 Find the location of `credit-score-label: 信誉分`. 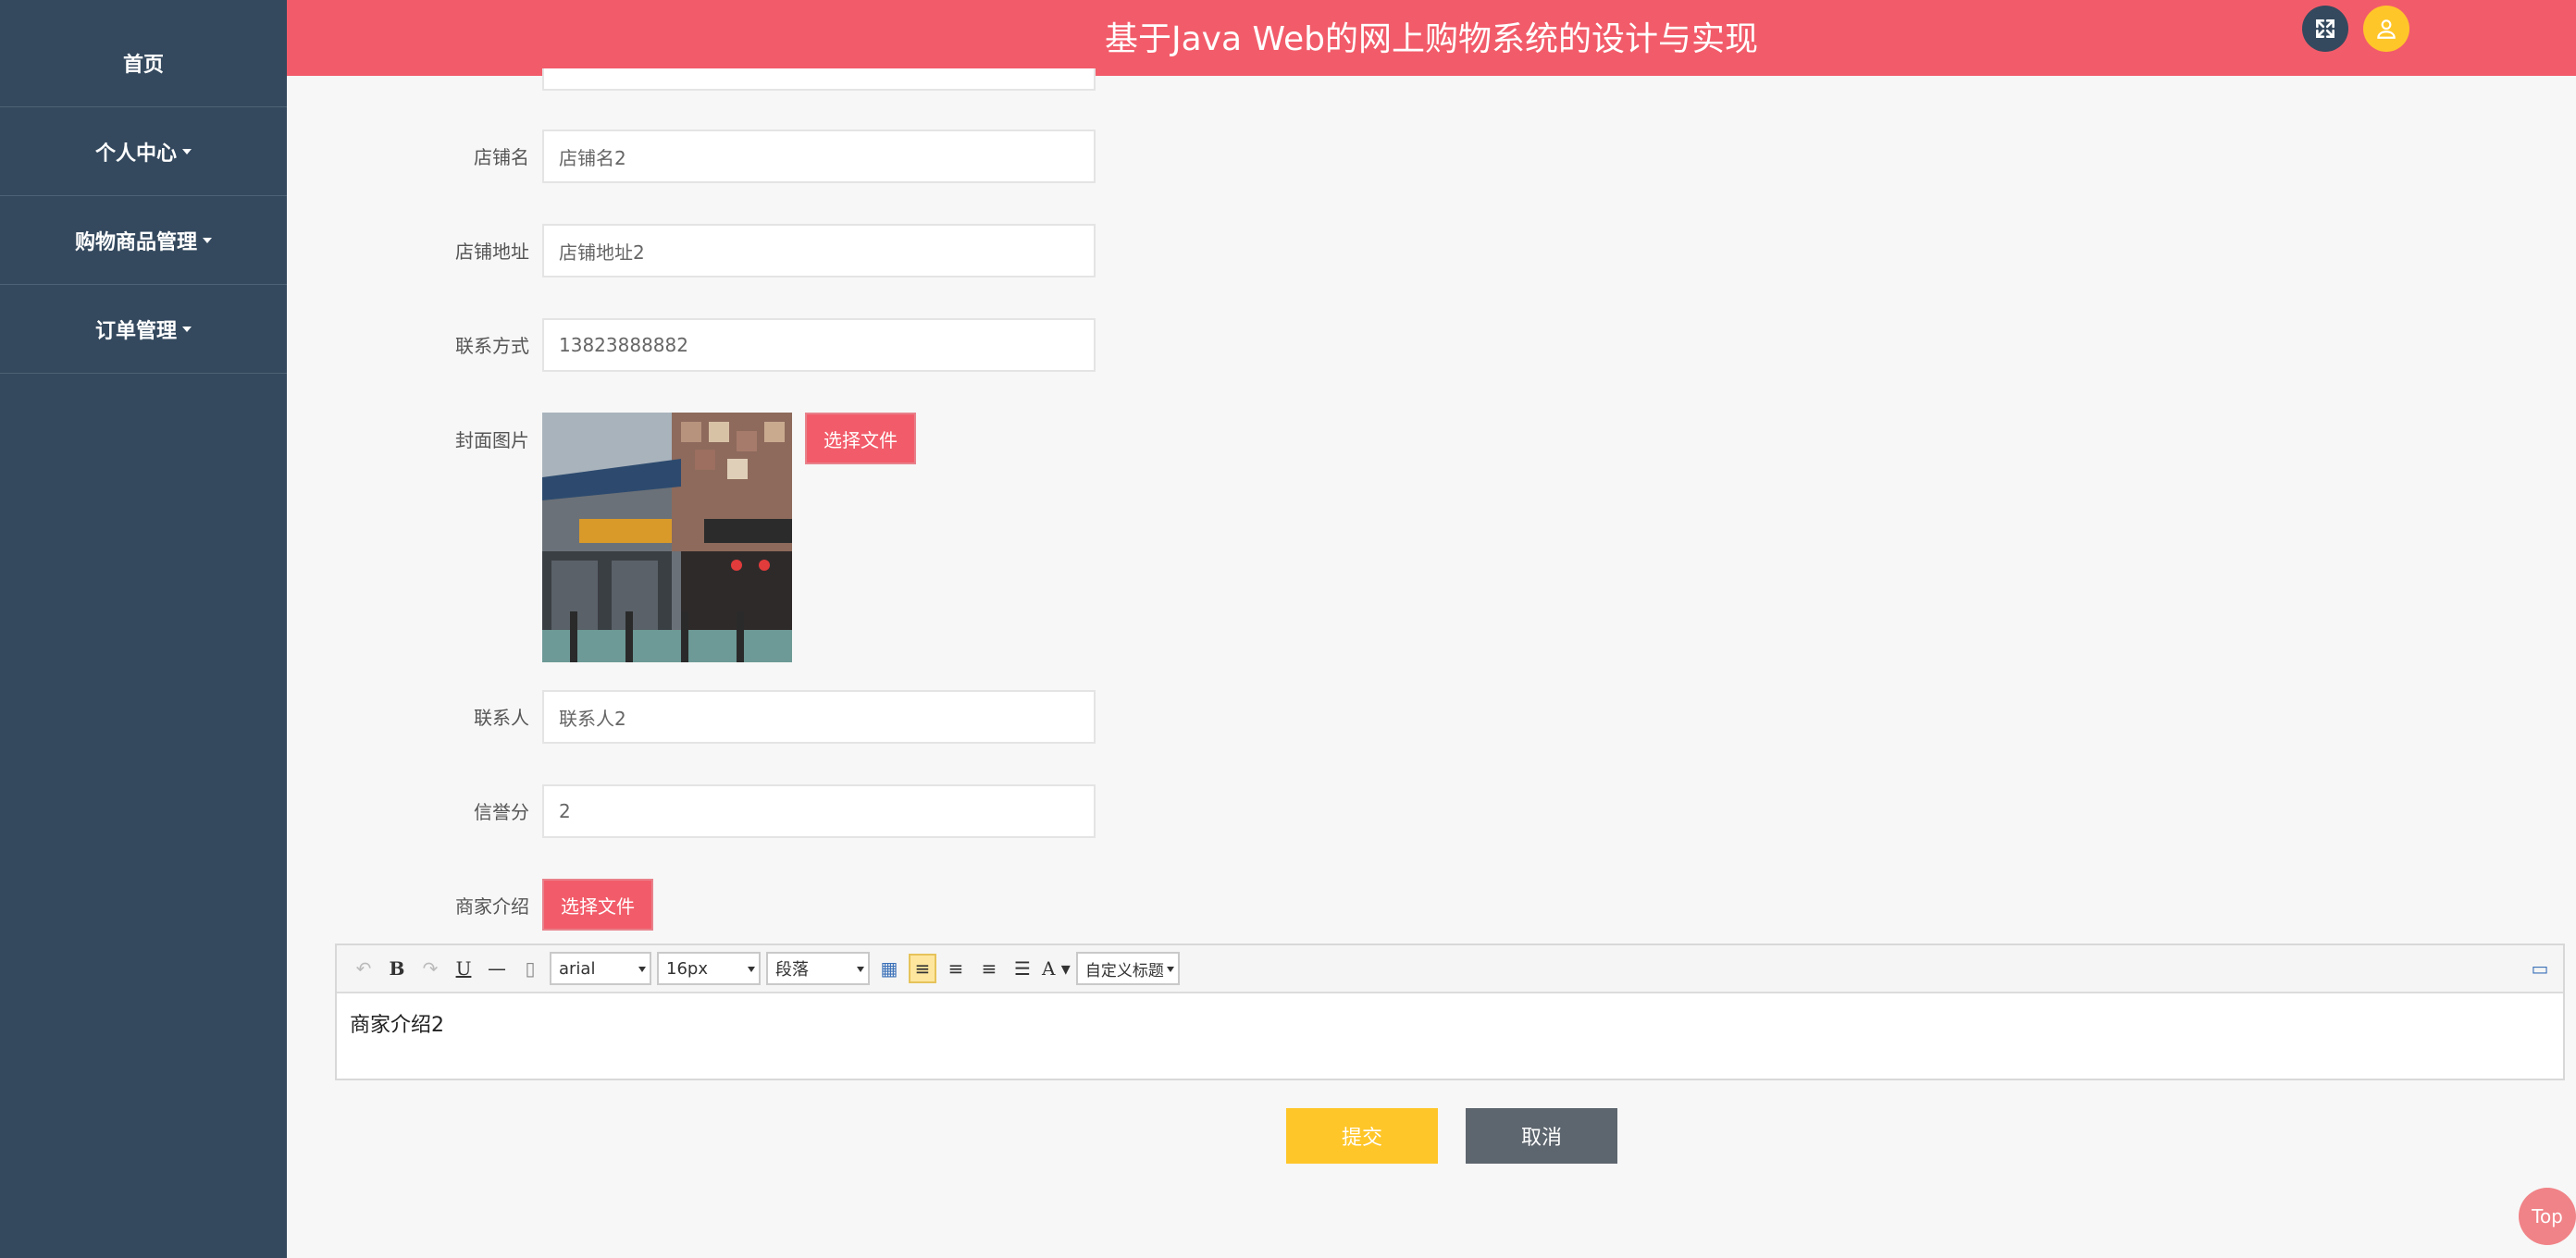

credit-score-label: 信誉分 is located at coordinates (502, 812).